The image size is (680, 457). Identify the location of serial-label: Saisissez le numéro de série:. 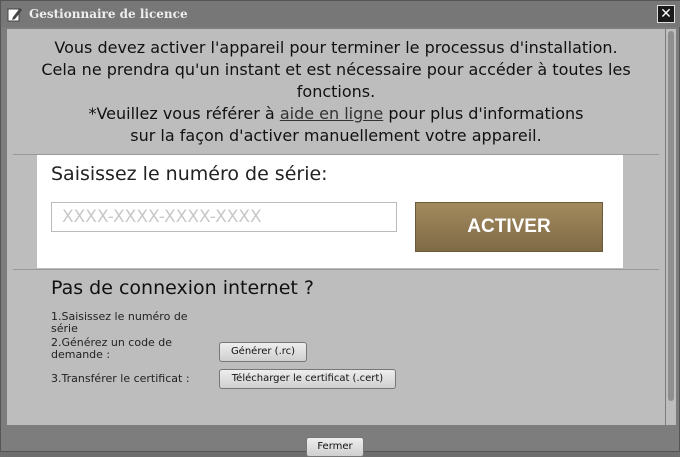
(189, 174).